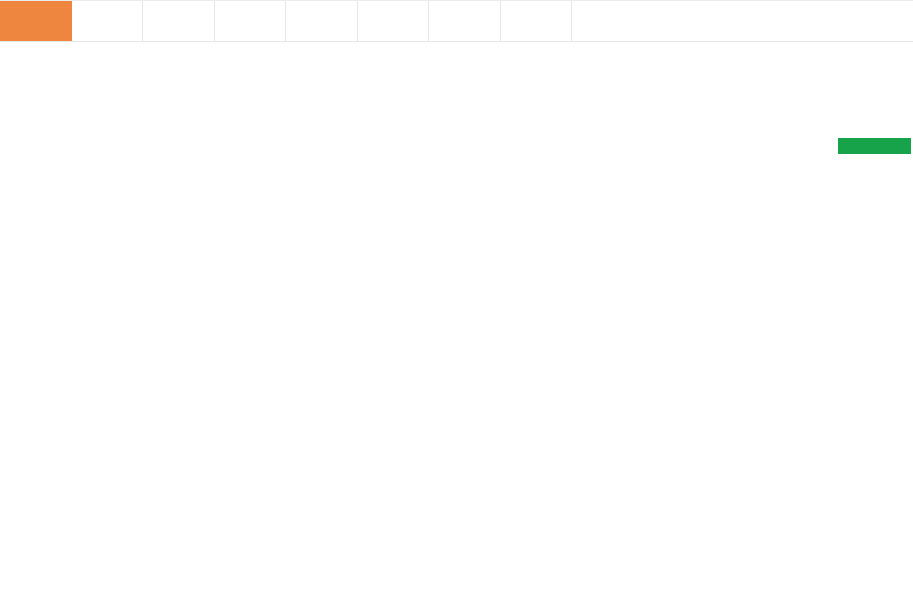 The image size is (913, 601). What do you see at coordinates (179, 21) in the screenshot?
I see `tab-month` at bounding box center [179, 21].